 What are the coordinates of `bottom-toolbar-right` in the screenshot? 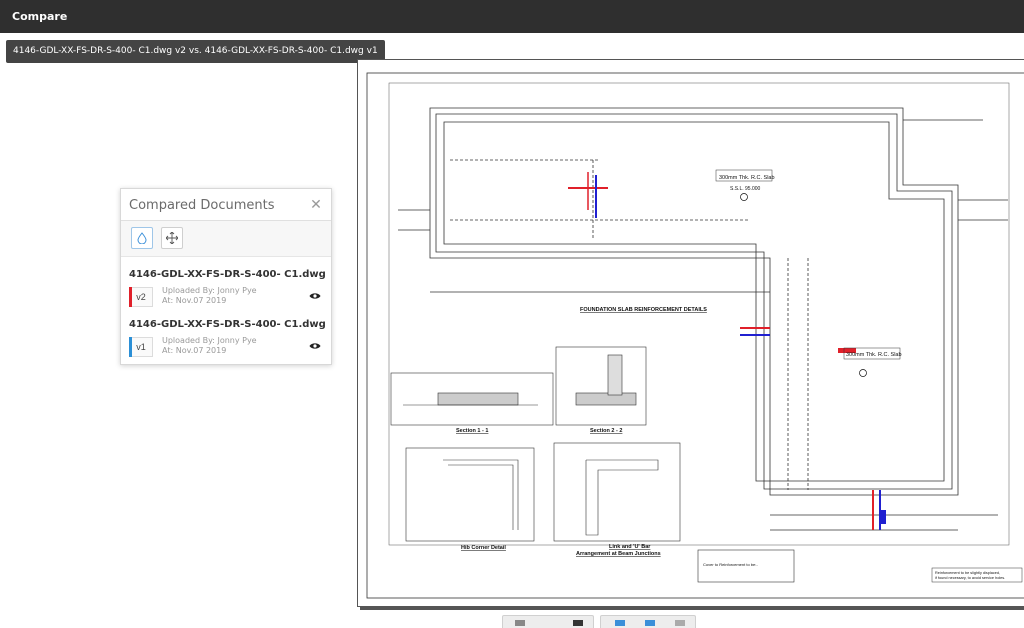 It's located at (648, 621).